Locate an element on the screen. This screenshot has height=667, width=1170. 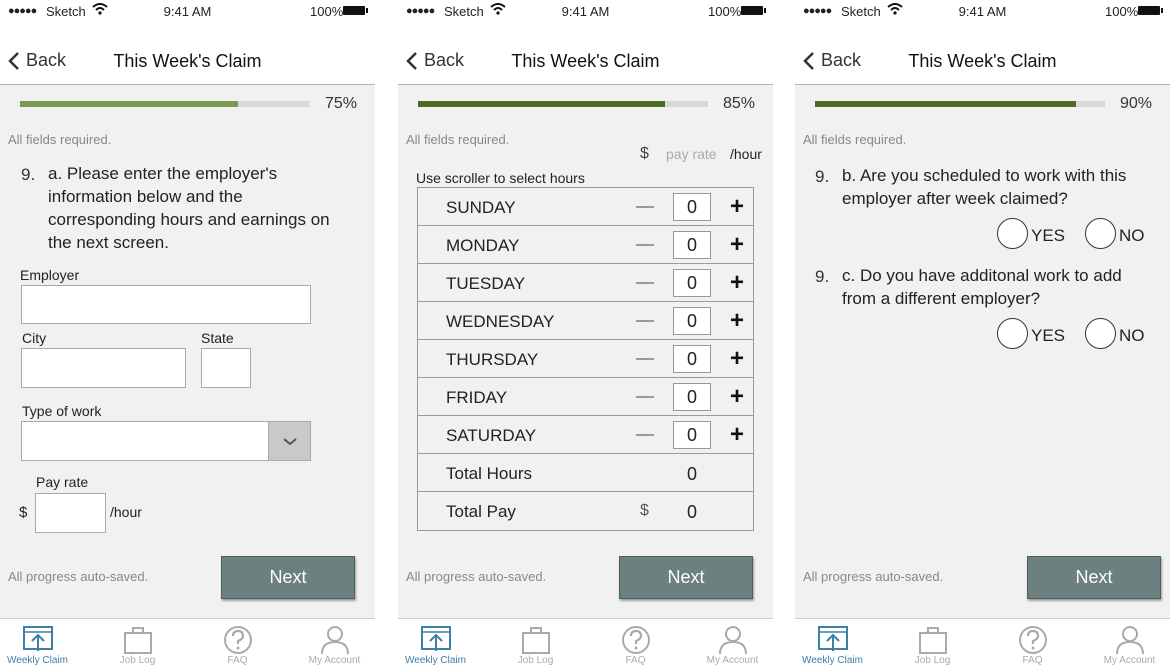
tab-label: My Account is located at coordinates (334, 660).